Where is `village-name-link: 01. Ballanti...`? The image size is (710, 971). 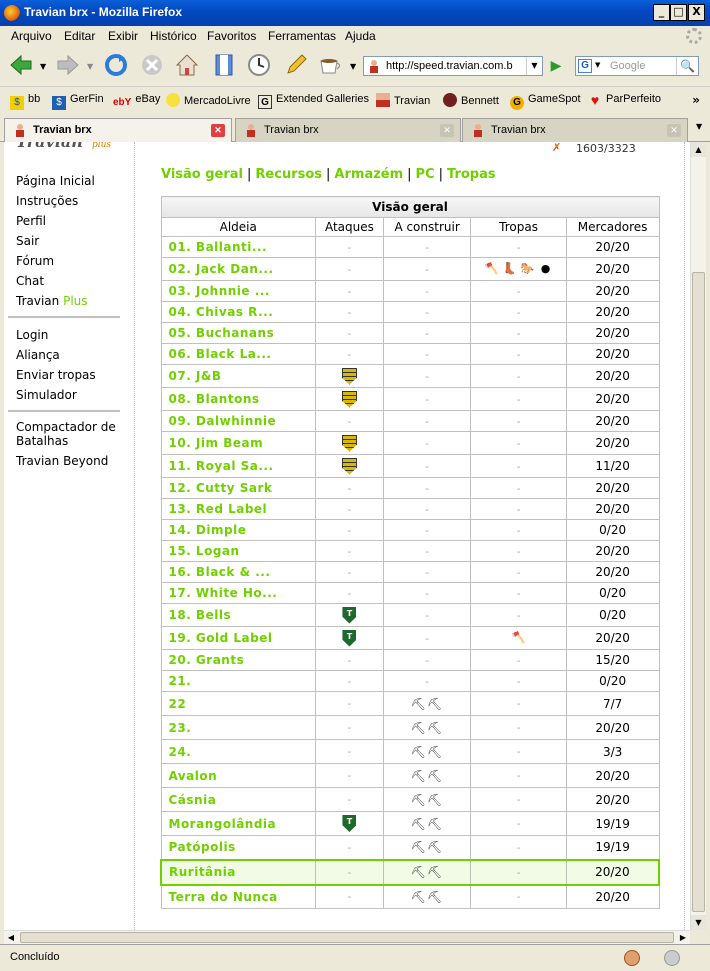 village-name-link: 01. Ballanti... is located at coordinates (238, 247).